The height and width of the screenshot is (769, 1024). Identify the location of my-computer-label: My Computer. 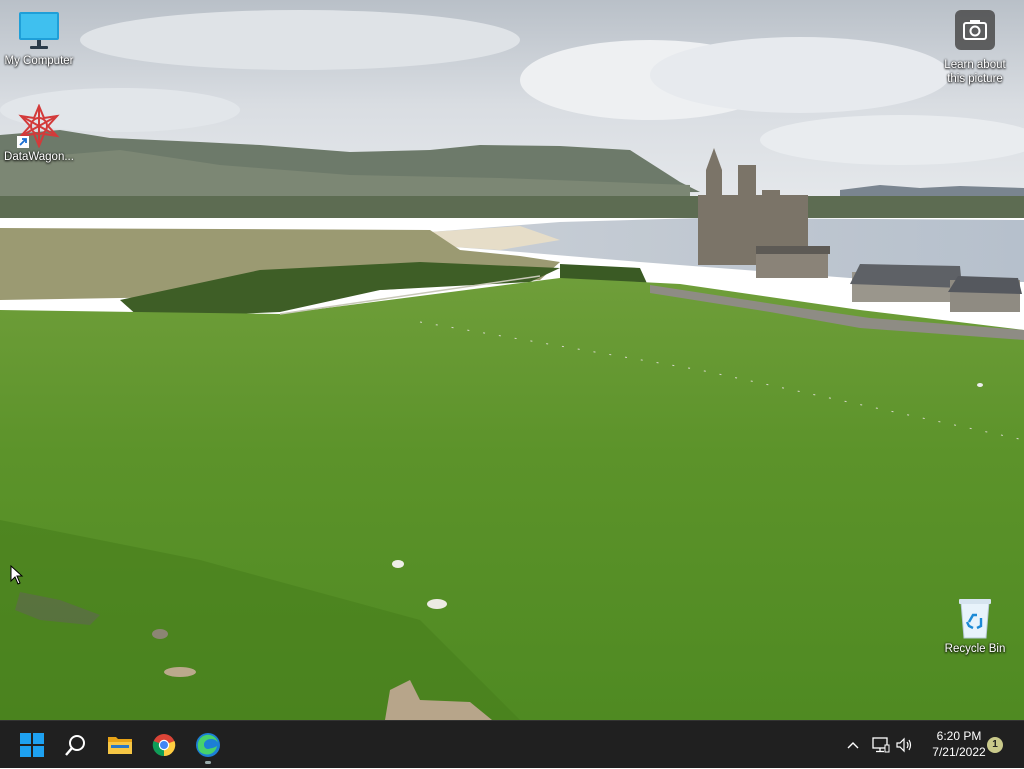
(39, 61).